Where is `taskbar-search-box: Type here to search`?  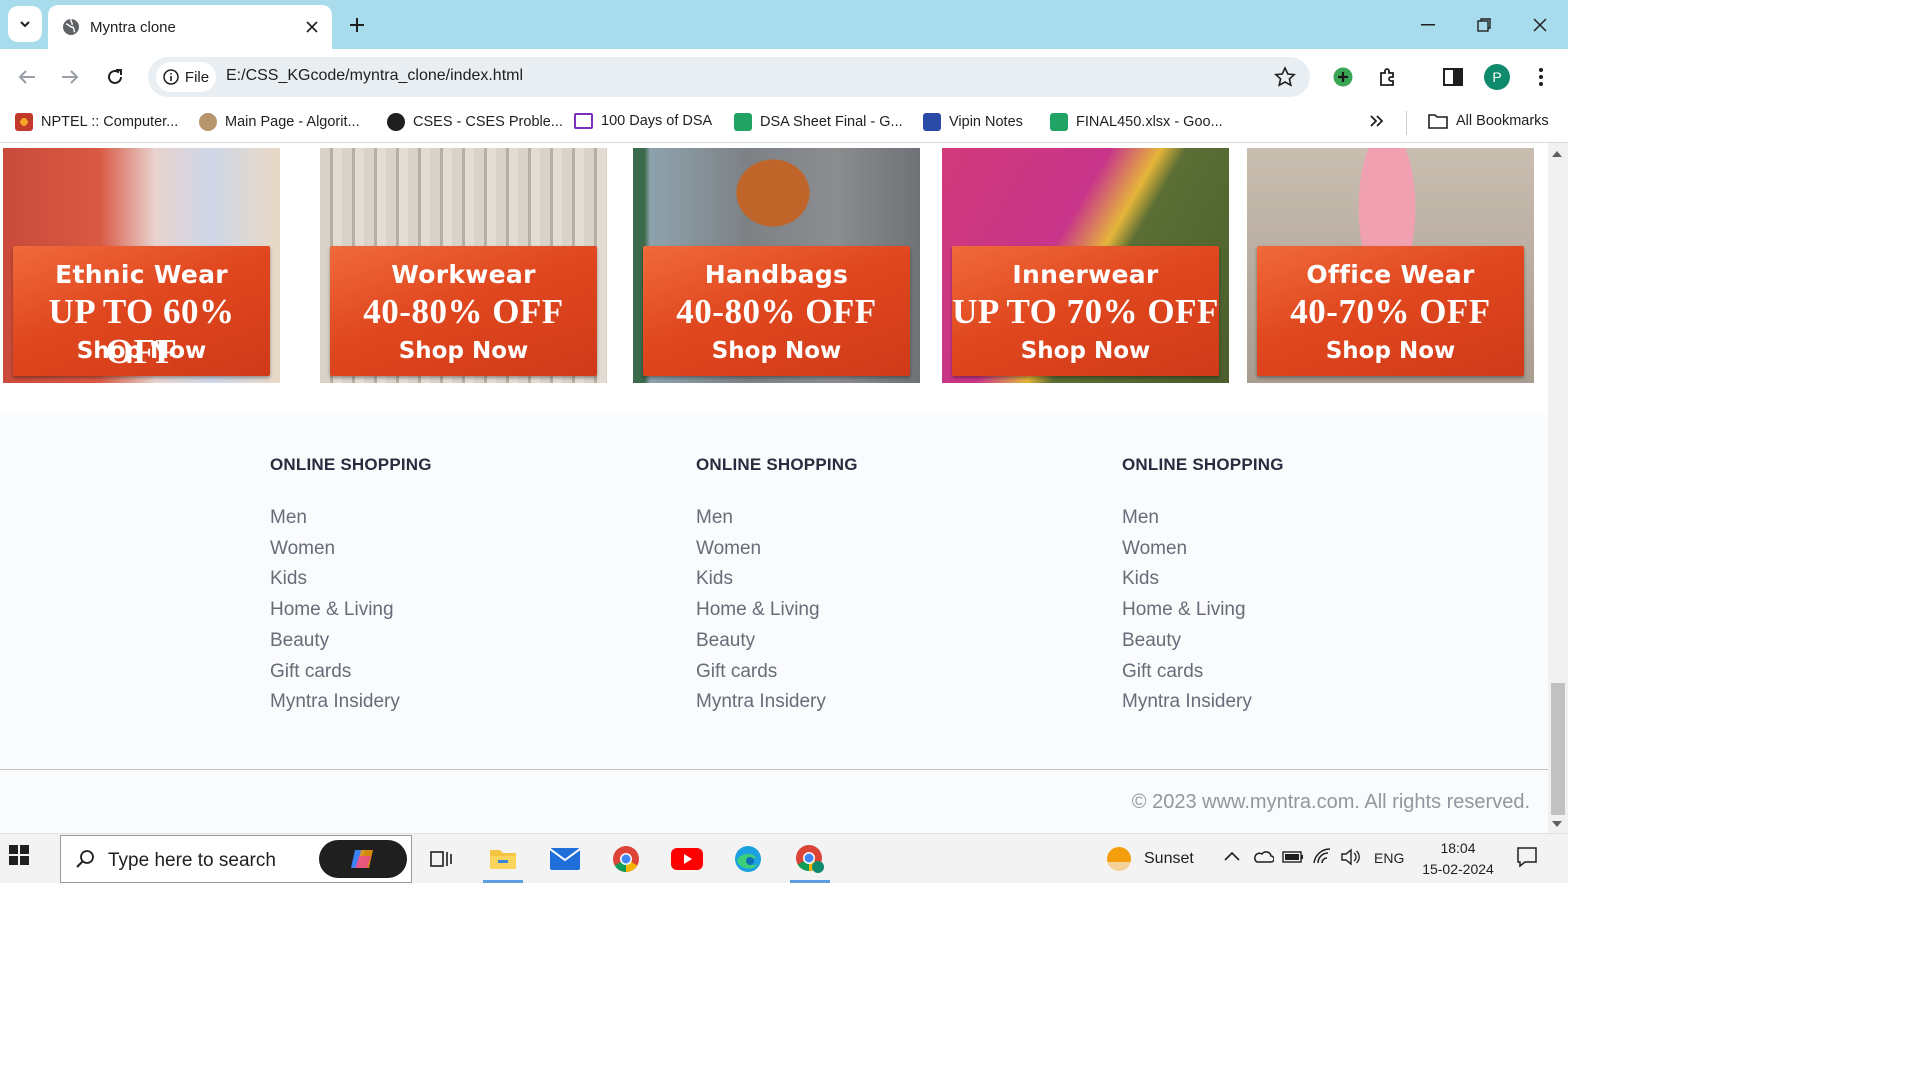
taskbar-search-box: Type here to search is located at coordinates (236, 859).